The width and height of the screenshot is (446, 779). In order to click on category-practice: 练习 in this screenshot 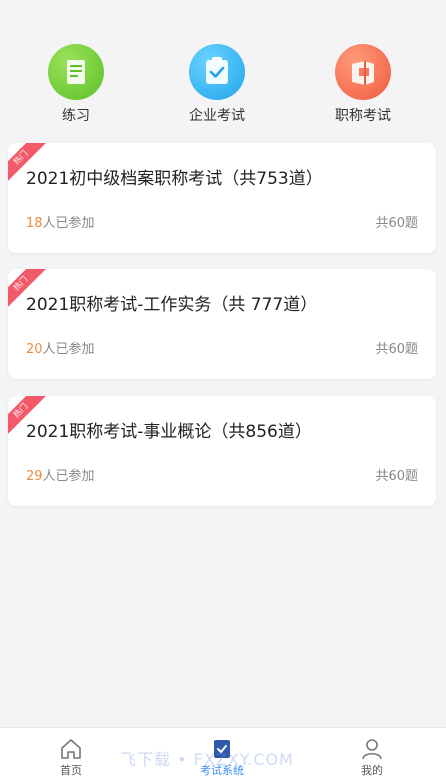, I will do `click(76, 85)`.